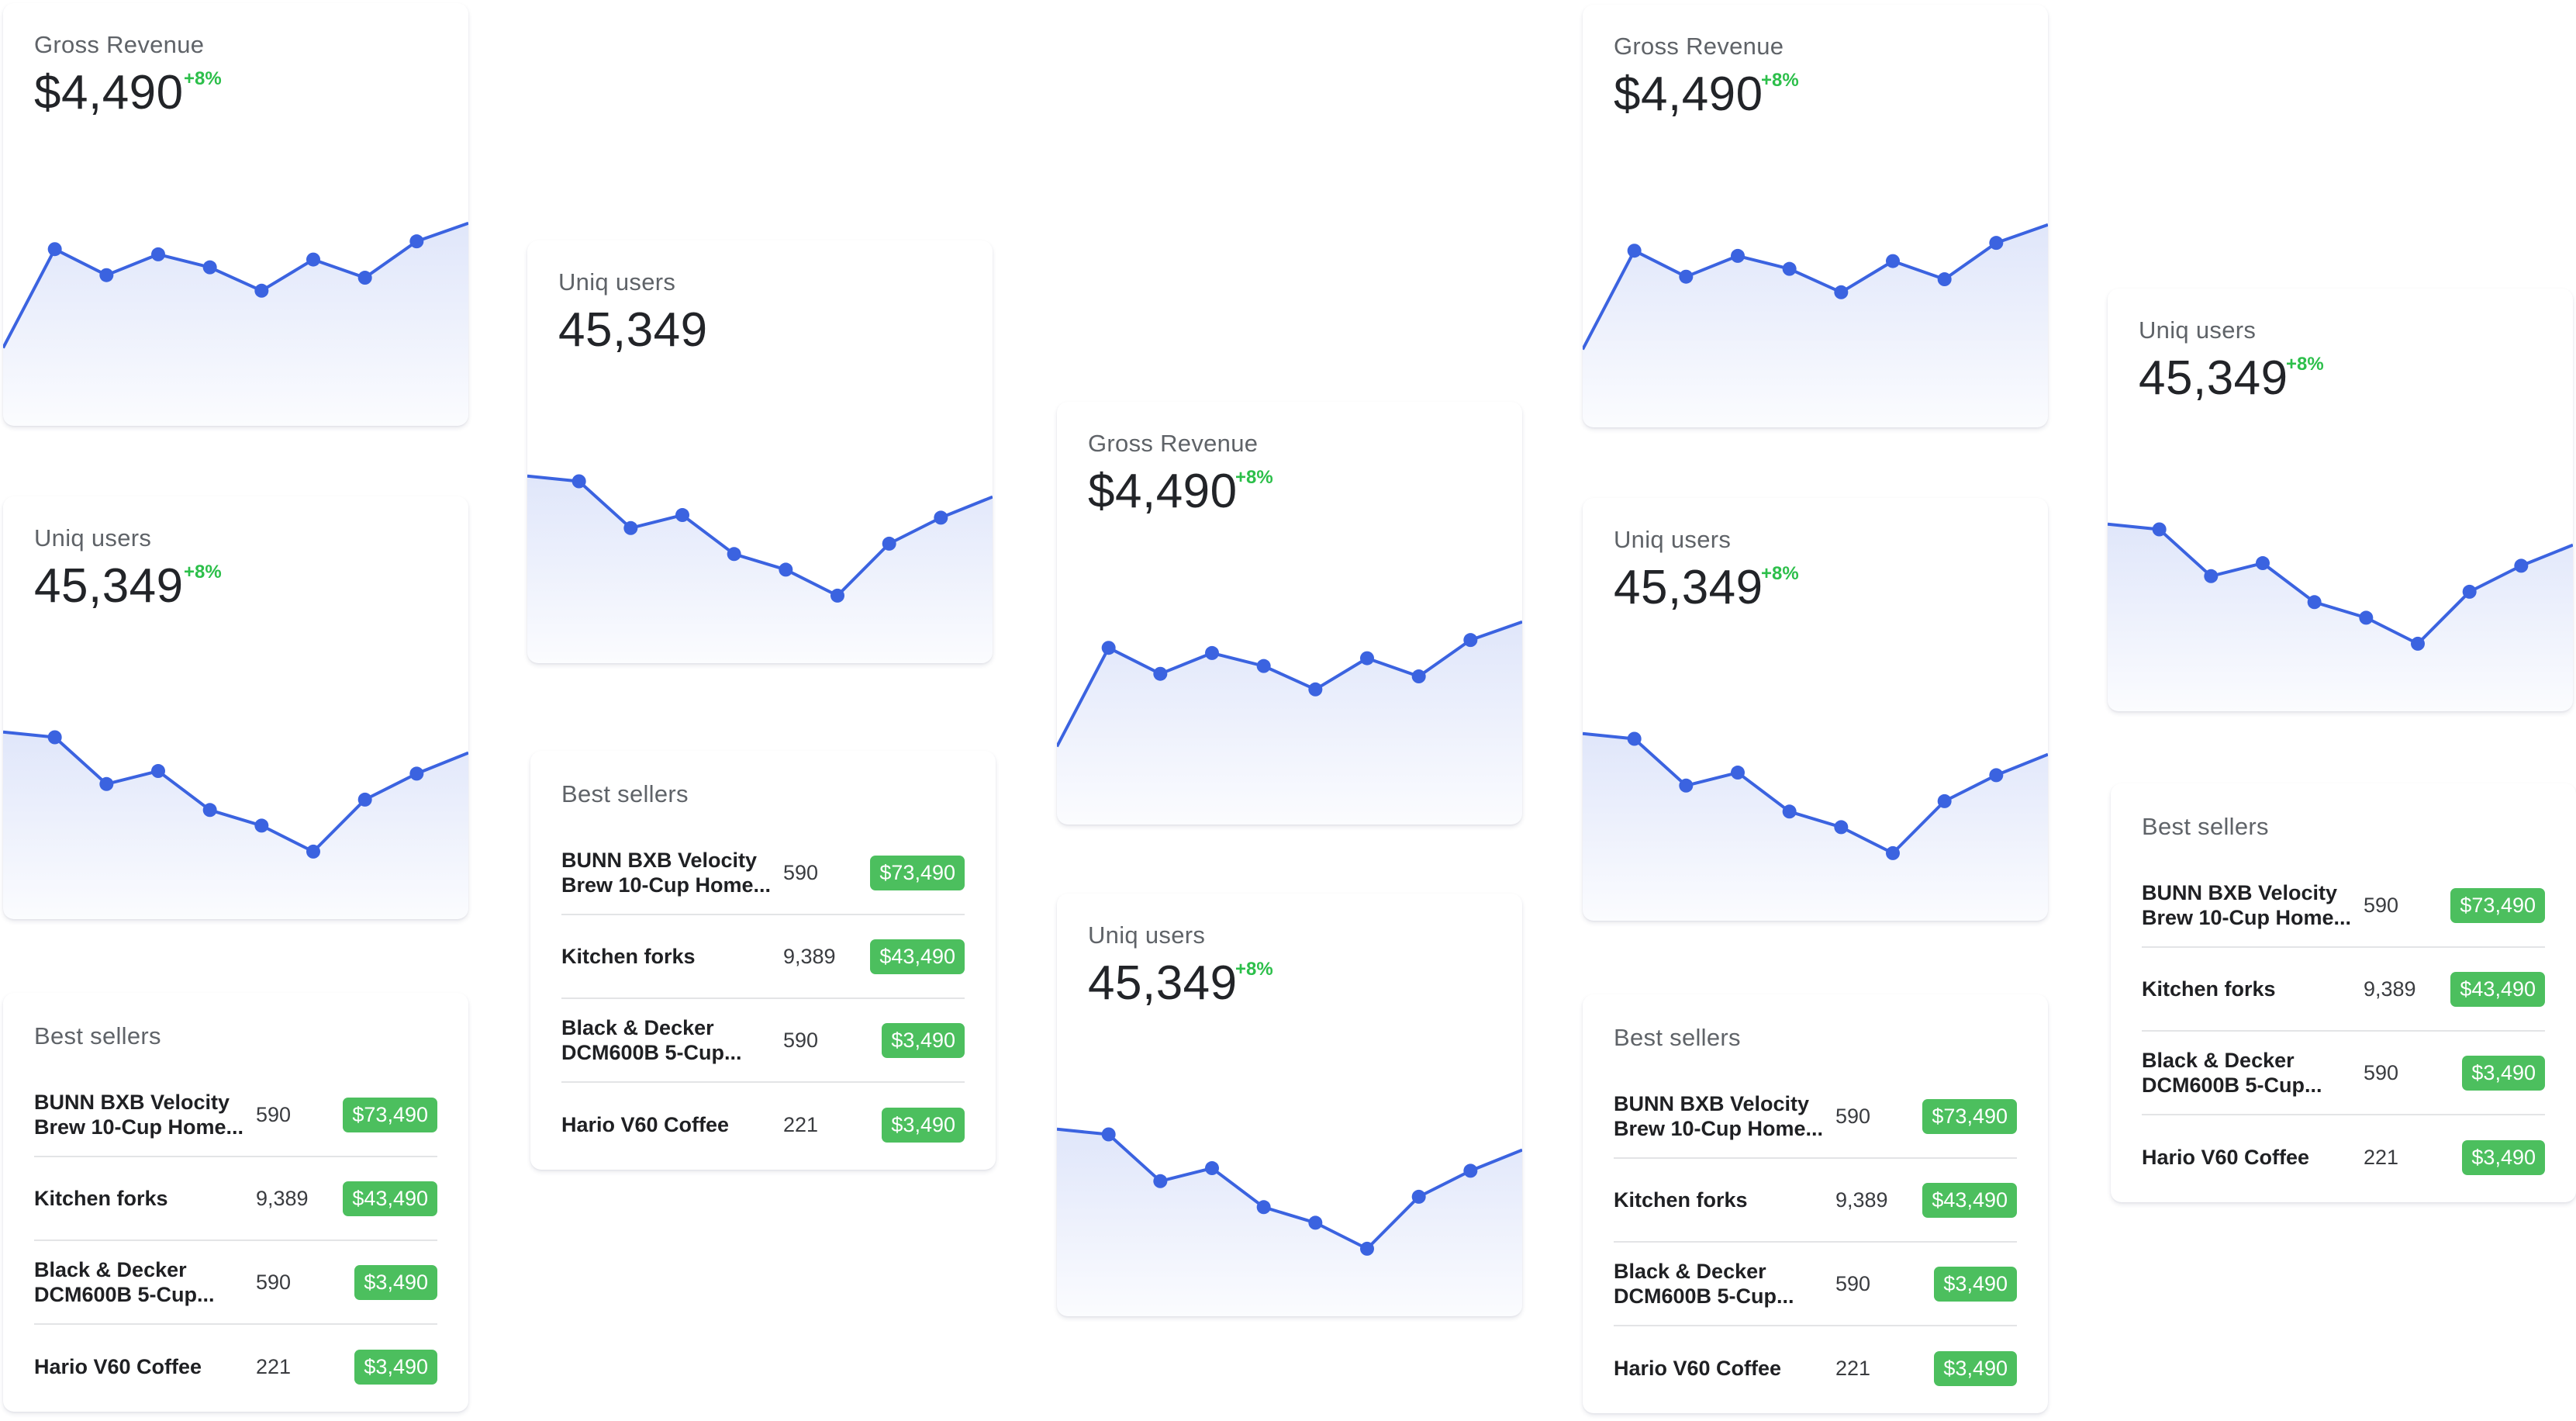 This screenshot has height=1421, width=2576. Describe the element at coordinates (1673, 539) in the screenshot. I see `metric-label: Uniq users` at that location.